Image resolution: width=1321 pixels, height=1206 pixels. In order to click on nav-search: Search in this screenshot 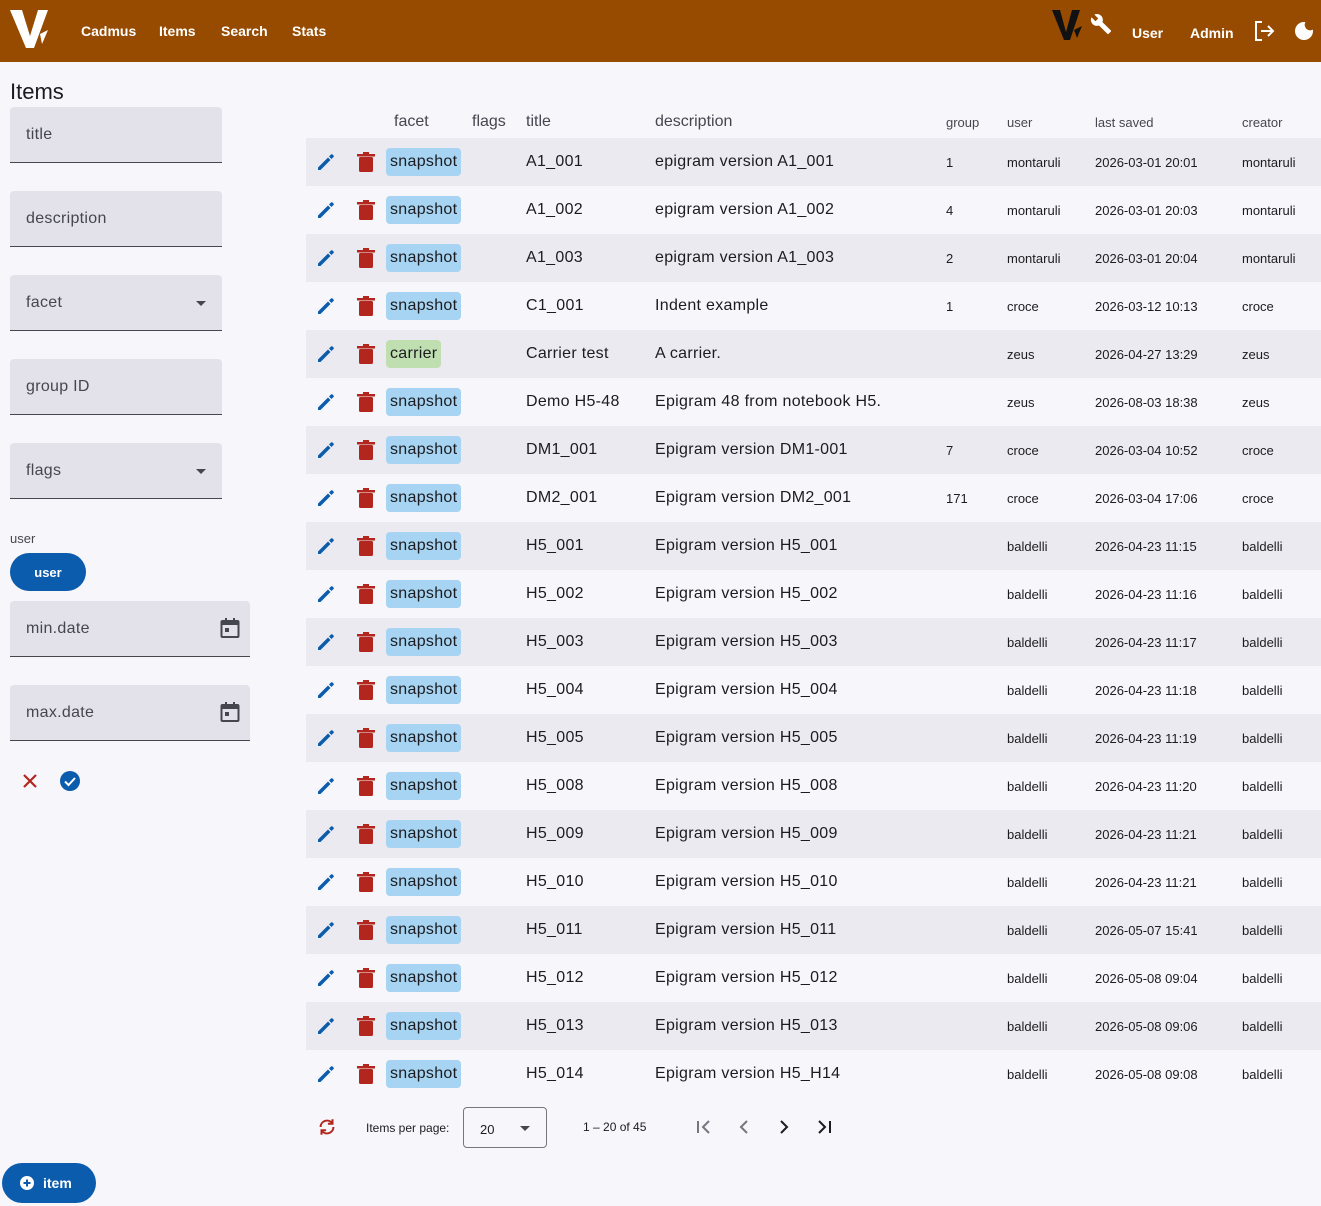, I will do `click(244, 31)`.